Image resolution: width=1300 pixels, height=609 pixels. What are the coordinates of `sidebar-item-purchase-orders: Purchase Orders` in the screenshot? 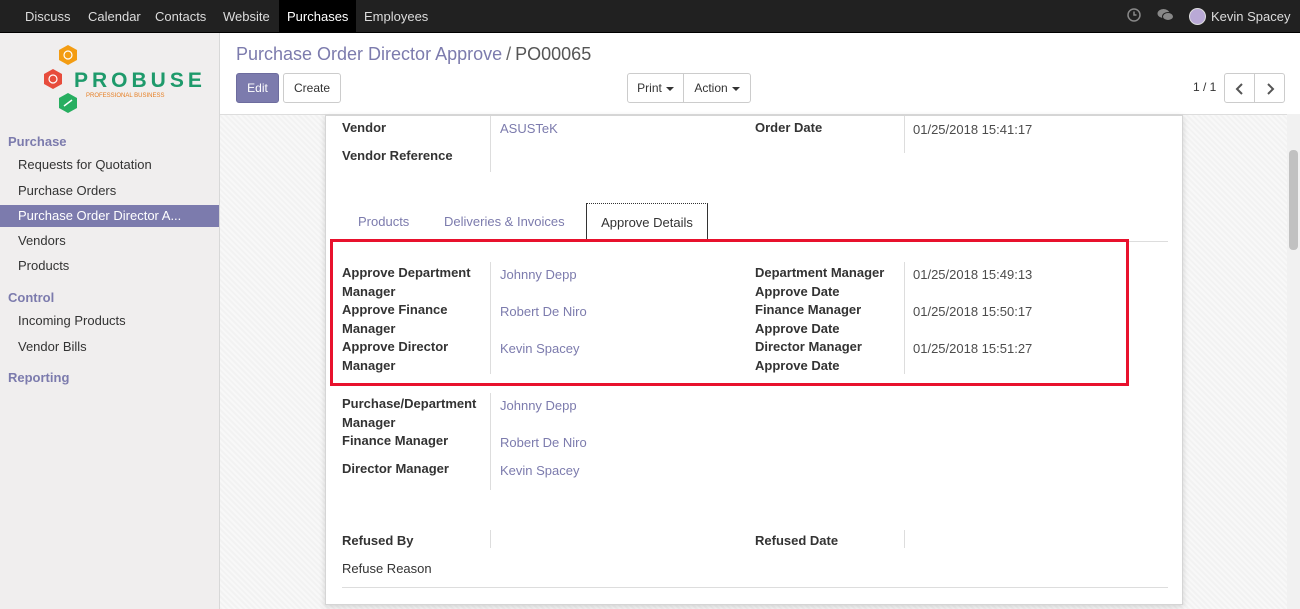 It's located at (109, 191).